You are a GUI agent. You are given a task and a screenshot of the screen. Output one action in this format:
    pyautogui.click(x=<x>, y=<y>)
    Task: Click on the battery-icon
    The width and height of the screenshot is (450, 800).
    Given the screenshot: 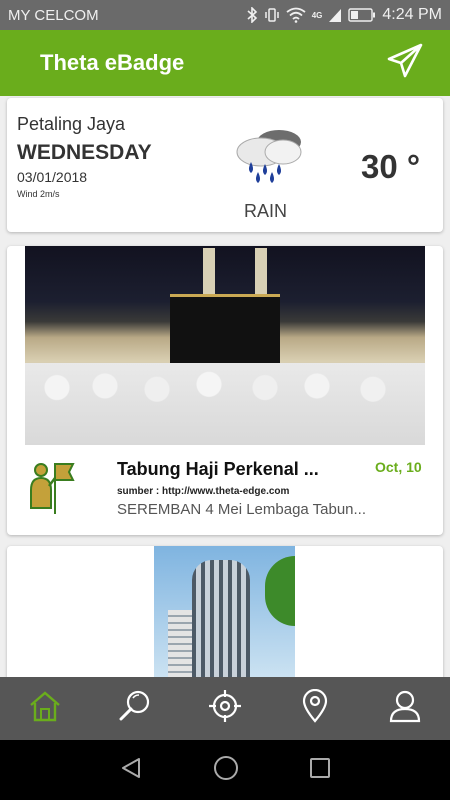 What is the action you would take?
    pyautogui.click(x=362, y=15)
    